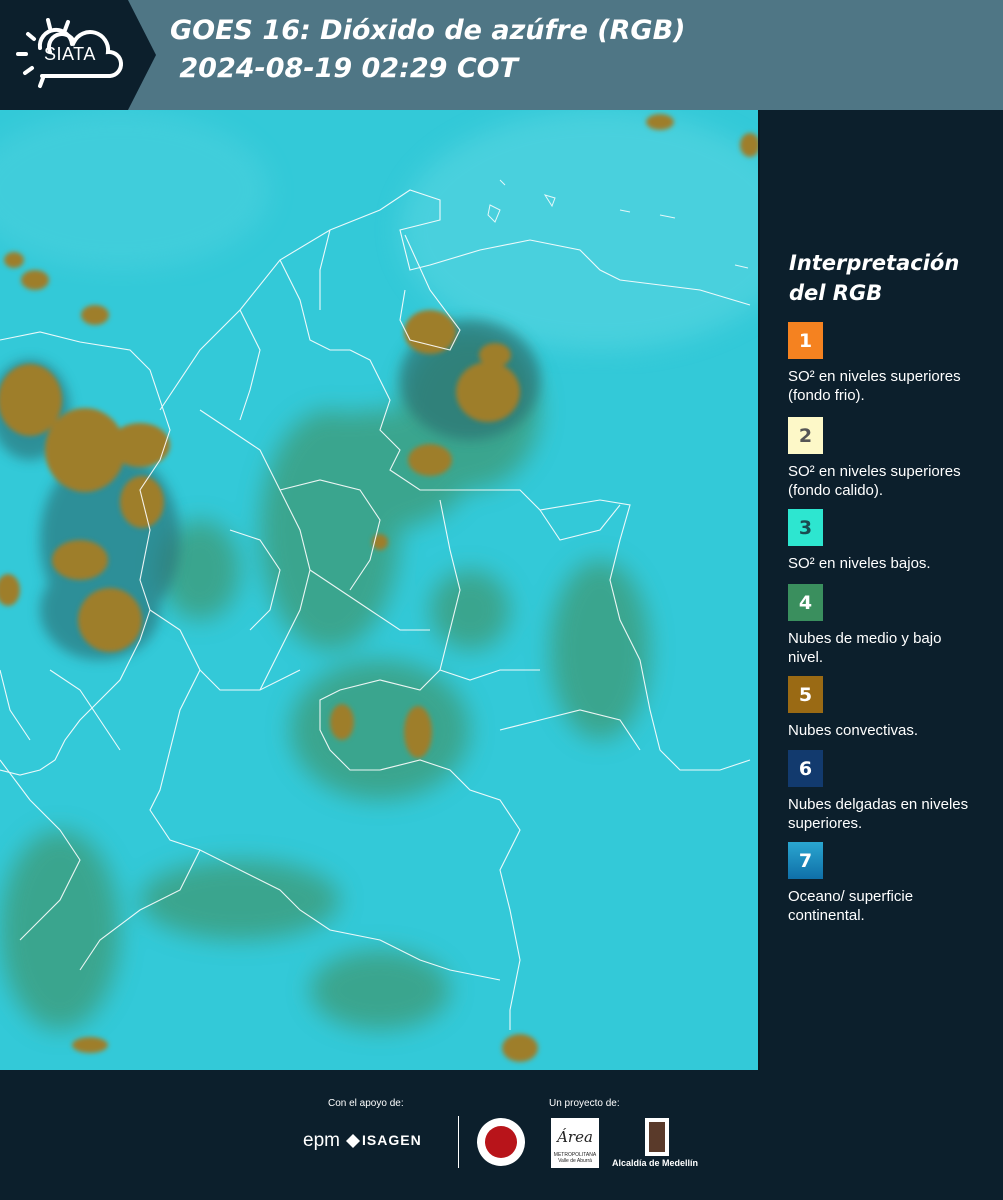 The width and height of the screenshot is (1003, 1200). I want to click on area-logo-text: Área, so click(575, 1137).